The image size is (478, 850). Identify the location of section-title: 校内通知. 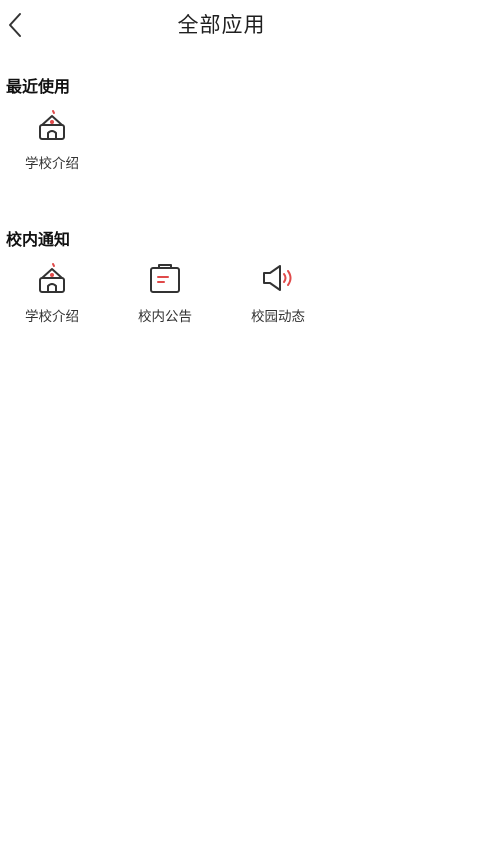
(38, 239).